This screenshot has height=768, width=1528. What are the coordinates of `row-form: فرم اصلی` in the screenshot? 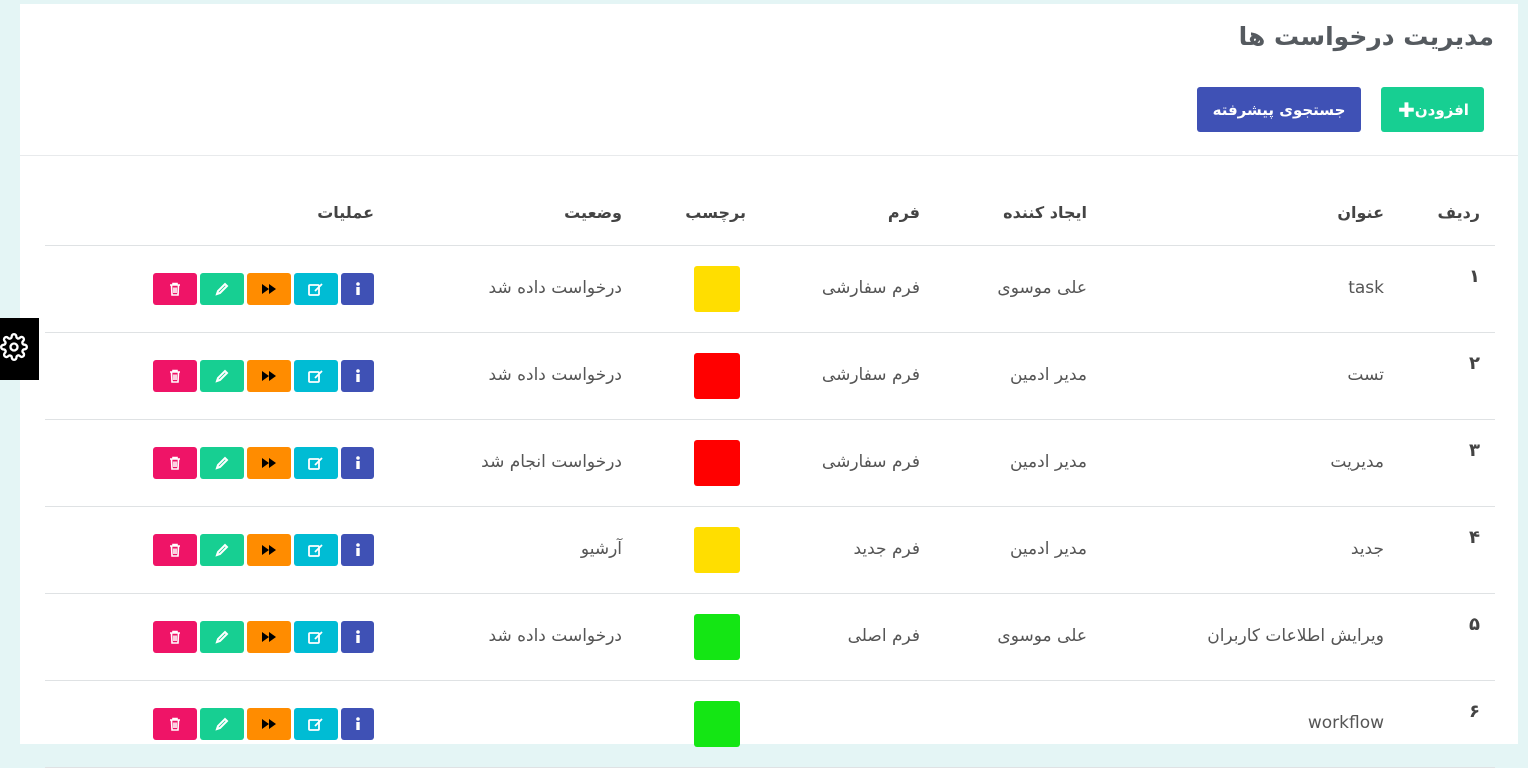 It's located at (883, 636).